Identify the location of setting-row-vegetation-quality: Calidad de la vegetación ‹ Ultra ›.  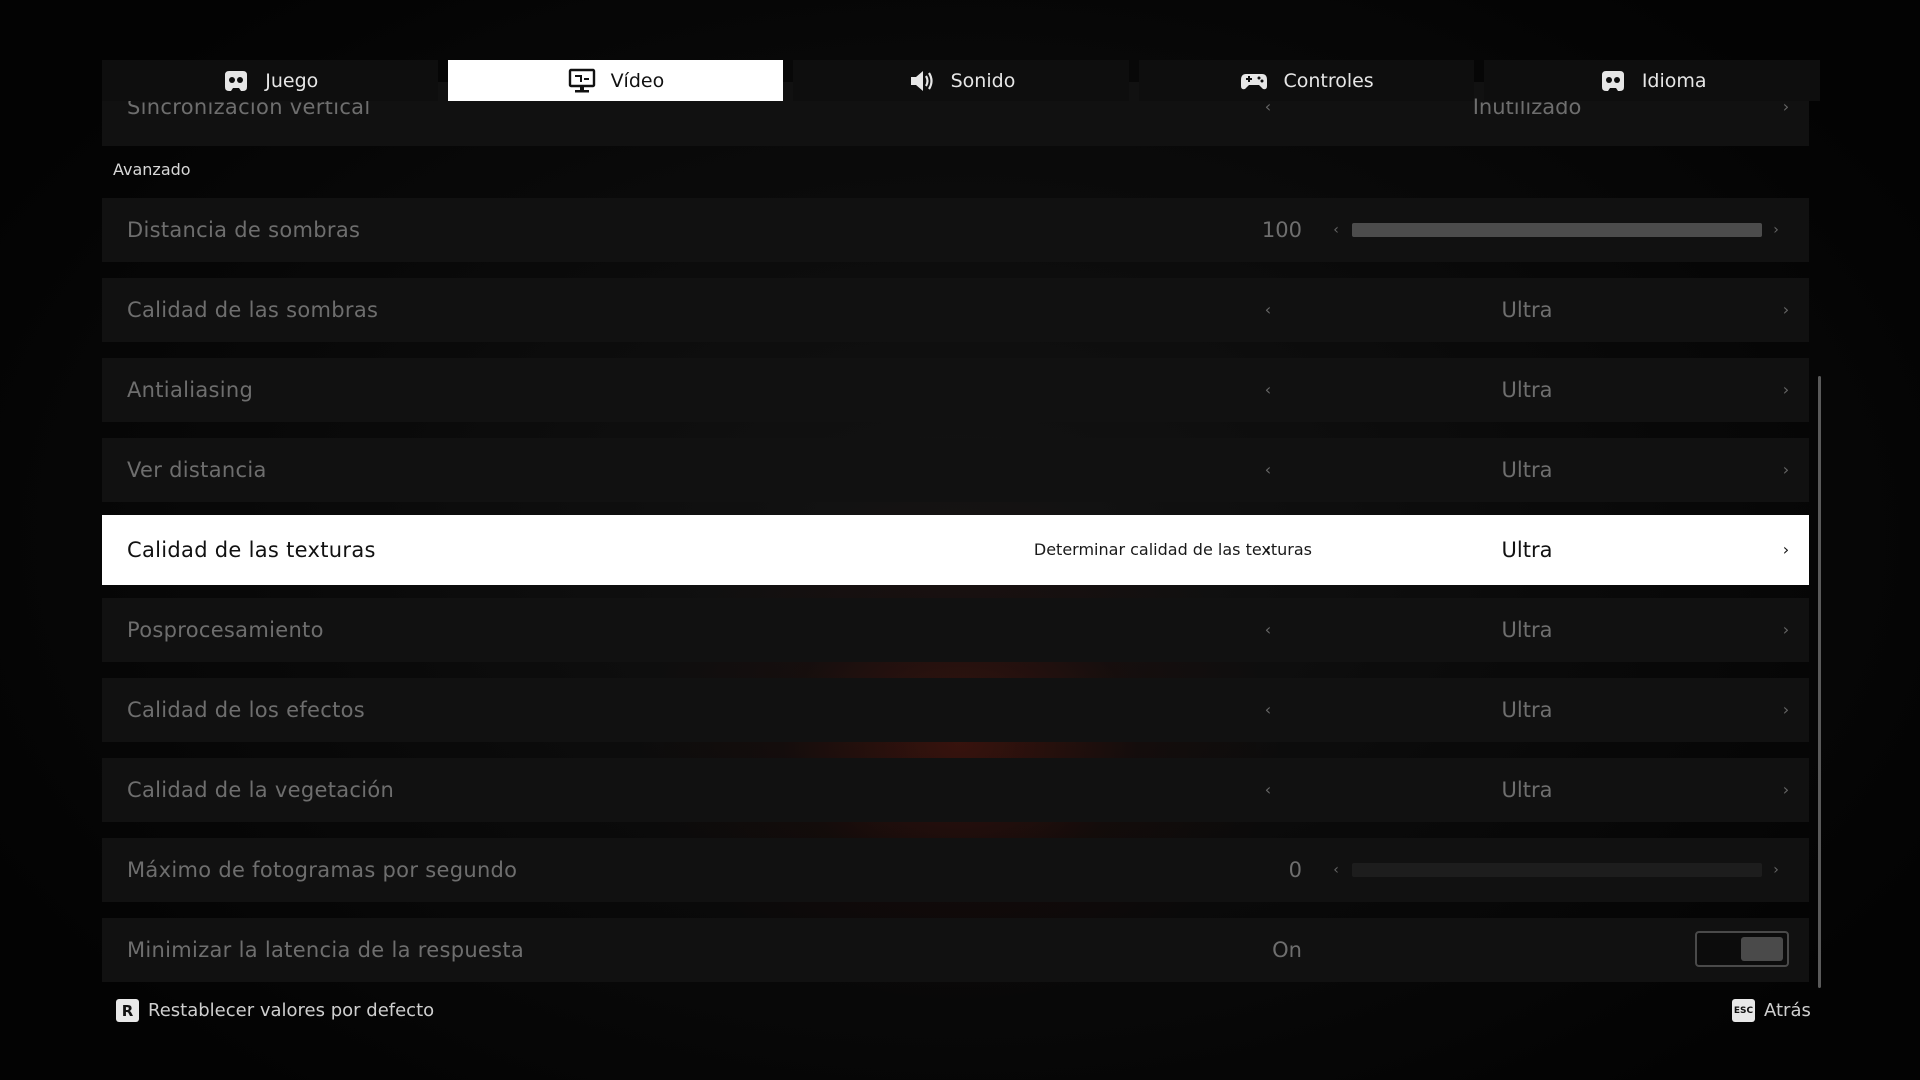
(955, 790).